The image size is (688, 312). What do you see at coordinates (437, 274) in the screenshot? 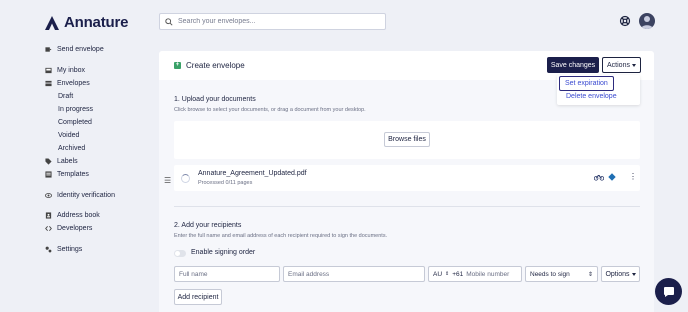
I see `country-code-select: AU` at bounding box center [437, 274].